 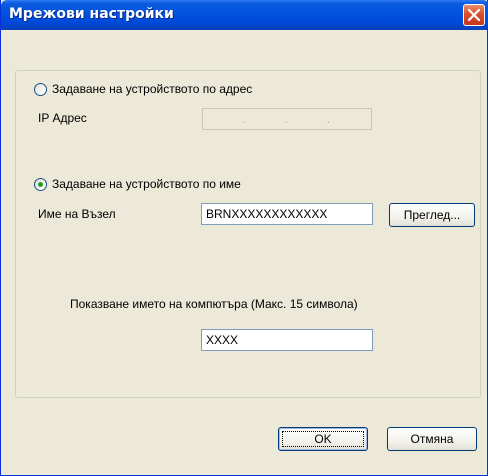 I want to click on radio-selected-dot, so click(x=40, y=184).